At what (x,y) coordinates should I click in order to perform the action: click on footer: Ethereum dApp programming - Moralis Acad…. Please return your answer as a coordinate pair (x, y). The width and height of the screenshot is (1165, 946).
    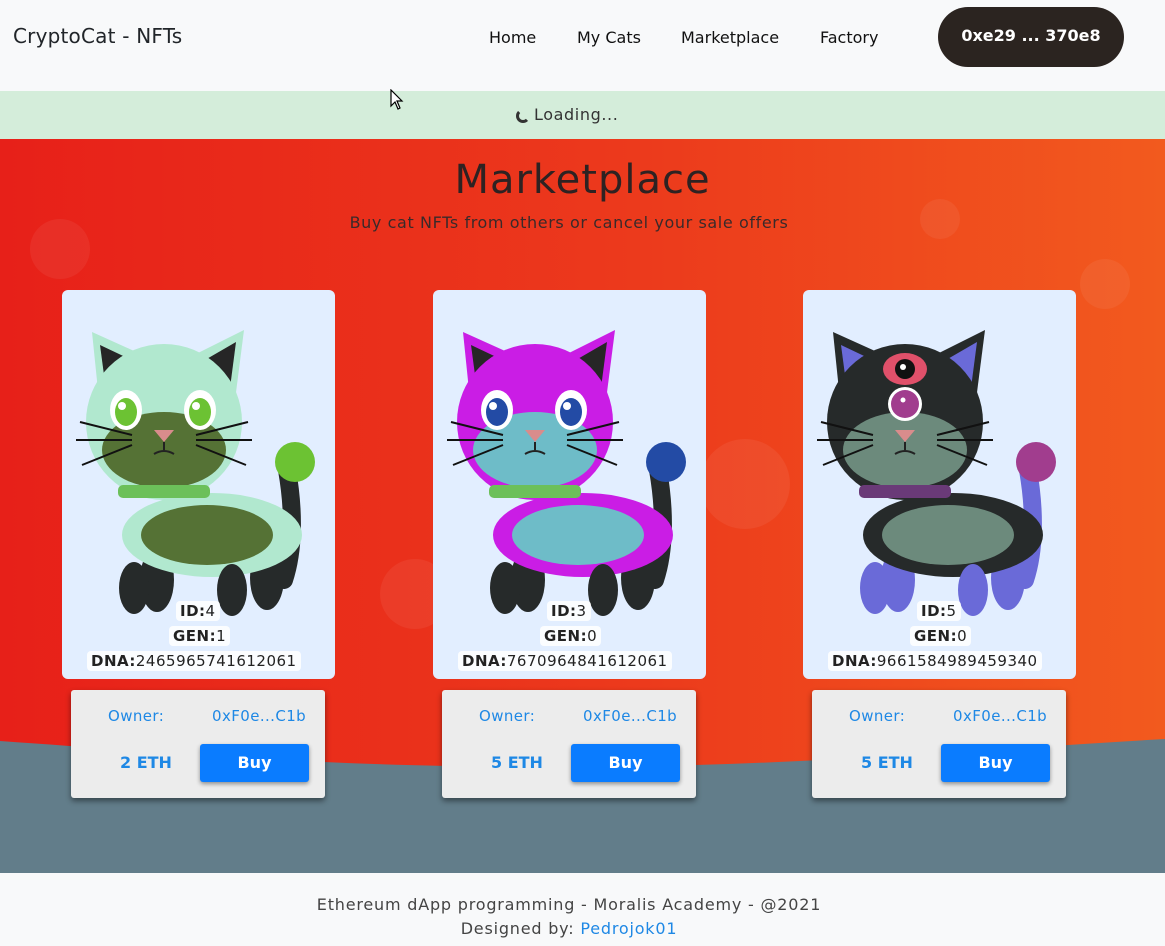
    Looking at the image, I should click on (582, 909).